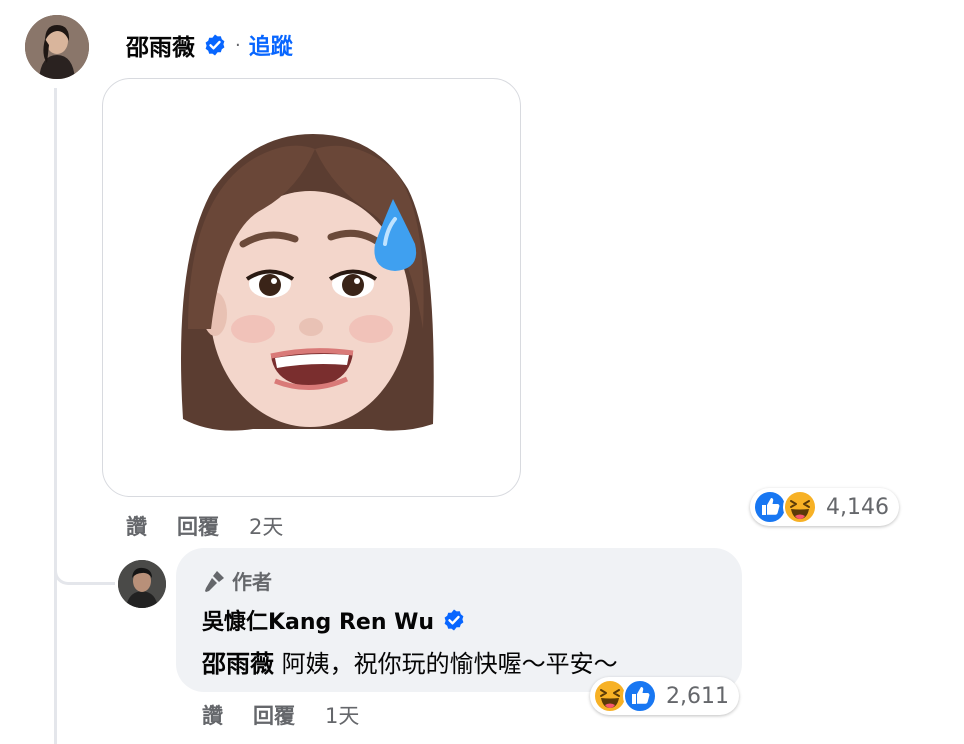 The height and width of the screenshot is (744, 964). I want to click on reply-timestamp: 1天, so click(342, 715).